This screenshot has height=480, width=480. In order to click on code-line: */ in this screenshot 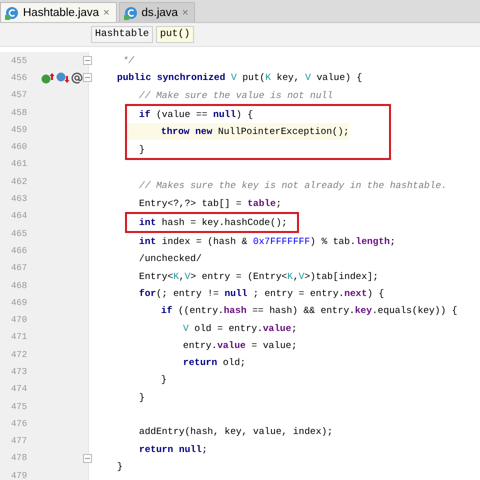, I will do `click(128, 60)`.